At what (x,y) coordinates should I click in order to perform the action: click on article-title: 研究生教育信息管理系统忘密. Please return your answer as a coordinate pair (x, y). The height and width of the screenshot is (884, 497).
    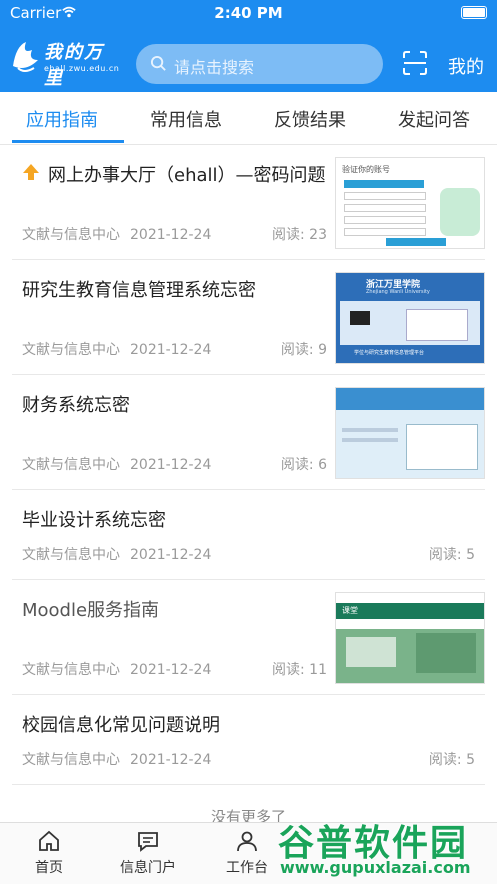
    Looking at the image, I should click on (139, 290).